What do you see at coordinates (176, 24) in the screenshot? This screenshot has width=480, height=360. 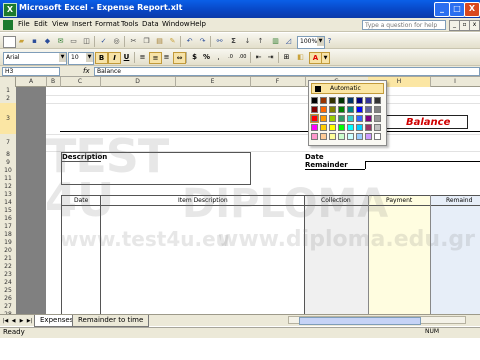 I see `menu-window: Window` at bounding box center [176, 24].